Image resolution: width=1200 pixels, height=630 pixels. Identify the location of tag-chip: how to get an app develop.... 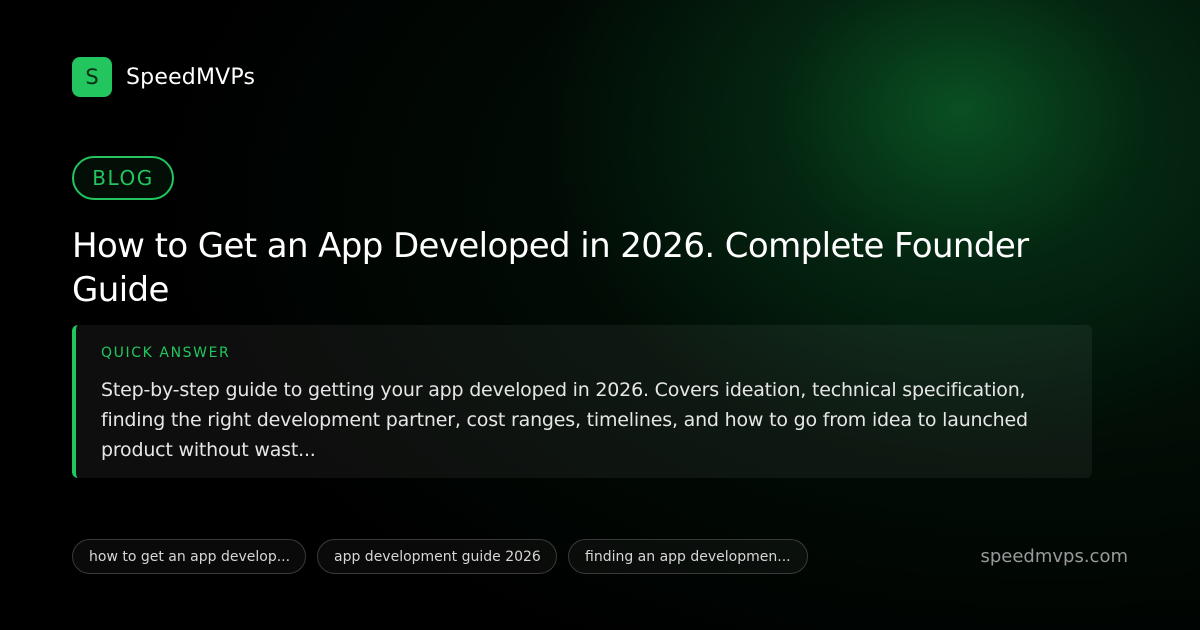
(189, 556).